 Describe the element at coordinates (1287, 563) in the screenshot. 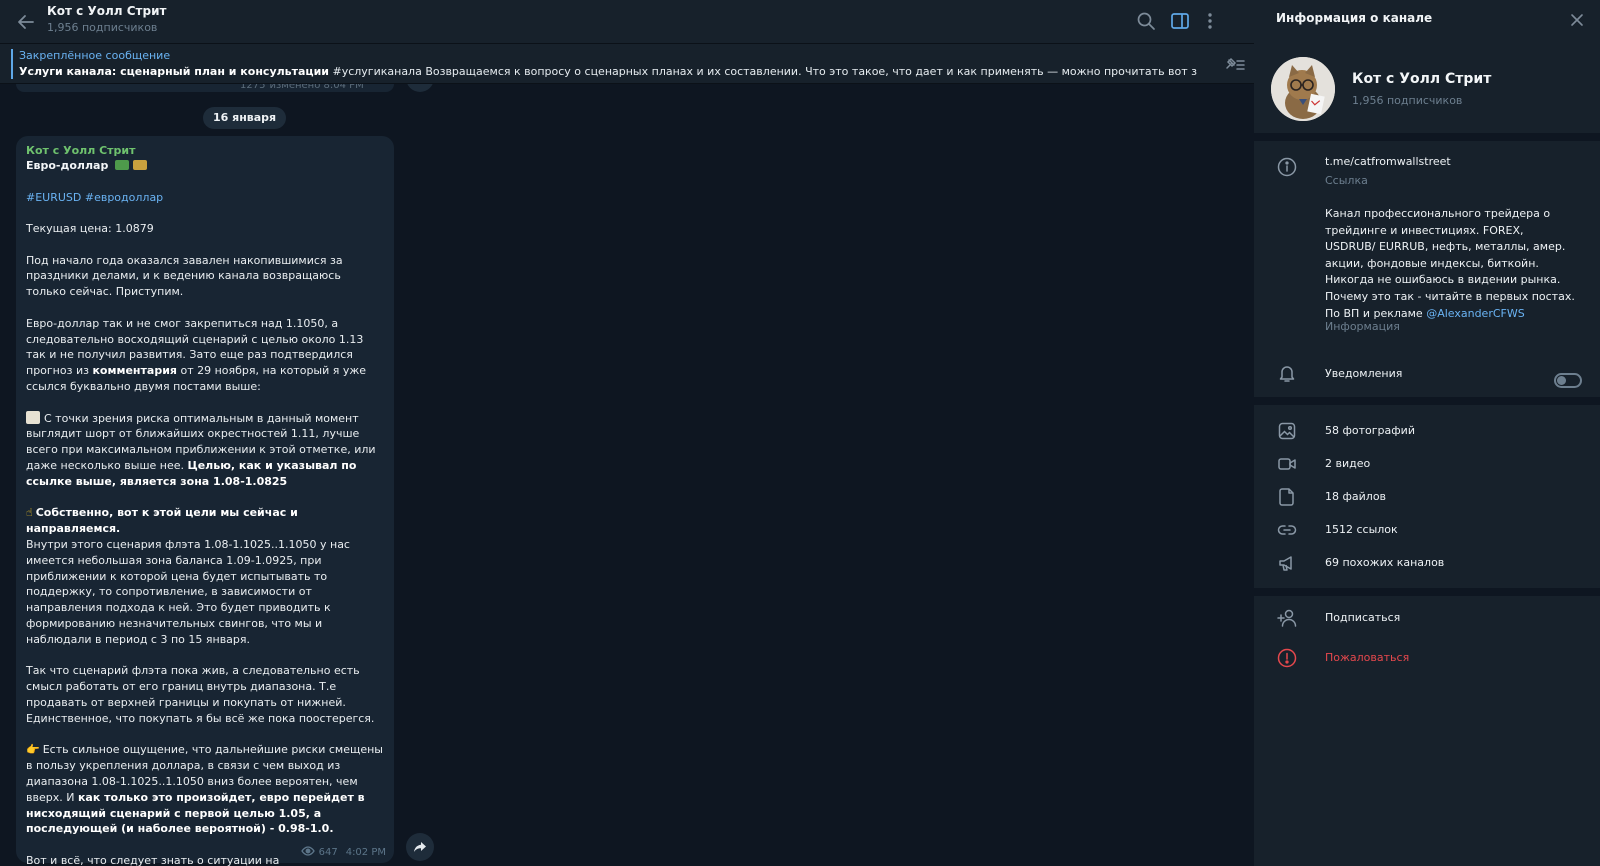

I see `megaphone-icon` at that location.